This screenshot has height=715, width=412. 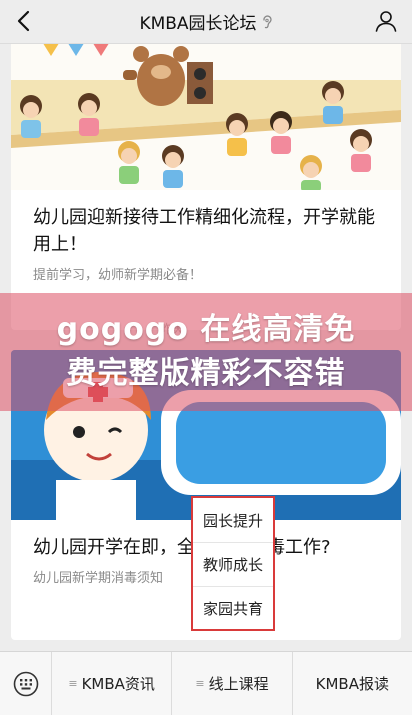 What do you see at coordinates (386, 21) in the screenshot?
I see `profile-icon` at bounding box center [386, 21].